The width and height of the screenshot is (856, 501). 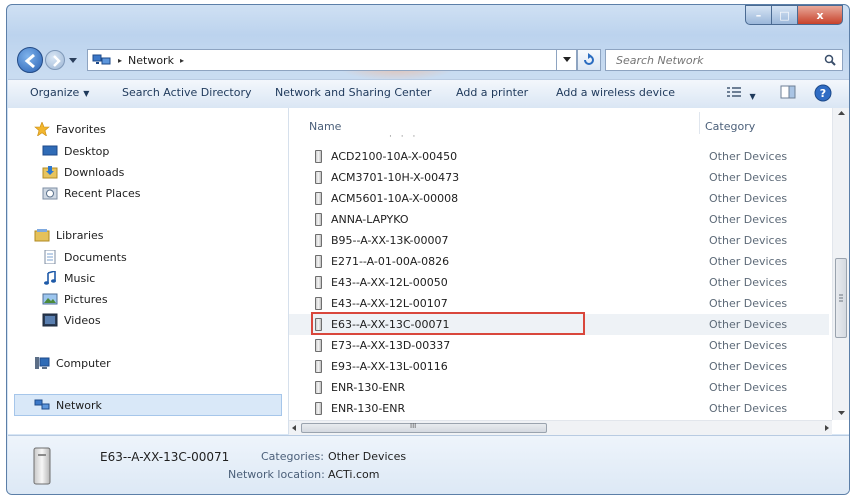 I want to click on back-button, so click(x=30, y=60).